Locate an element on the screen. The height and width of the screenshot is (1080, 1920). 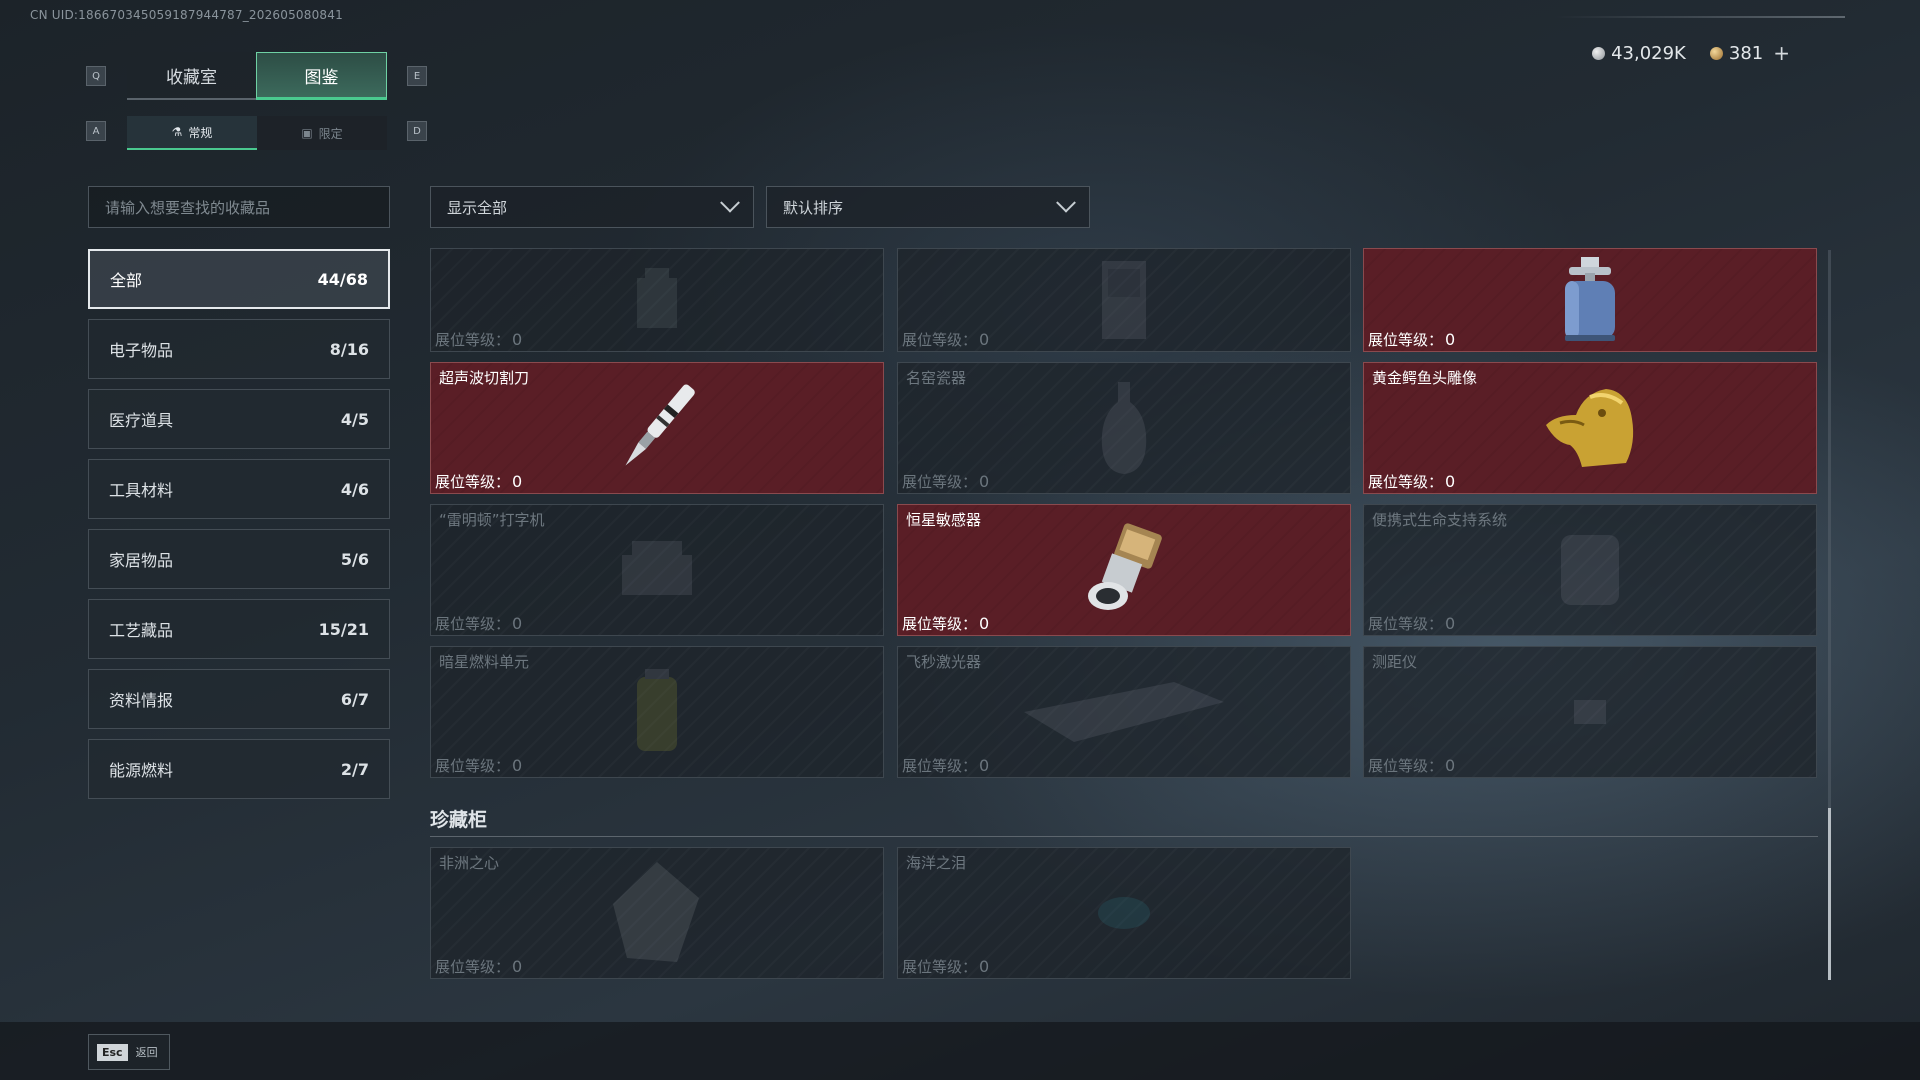
item-card: 名窑瓷器 展位等级： 0 is located at coordinates (1124, 428).